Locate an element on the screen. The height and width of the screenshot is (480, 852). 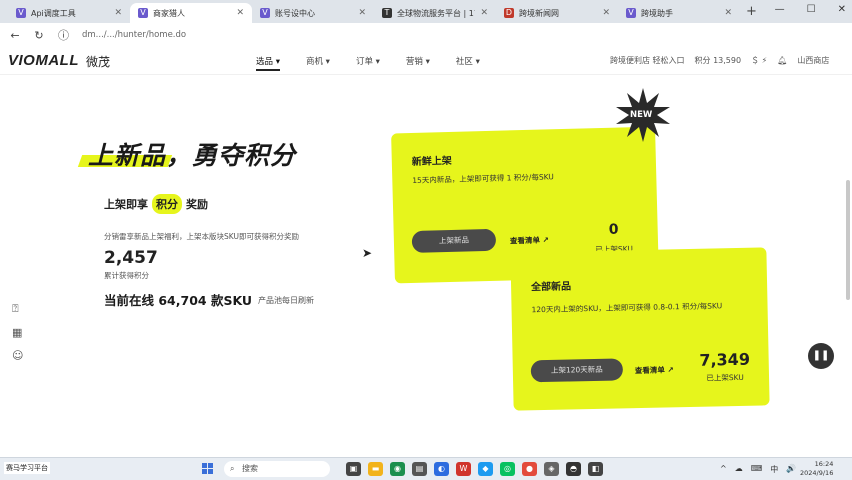
browser-tab: T 全球物流服务平台 | 17TR ✕ is located at coordinates (435, 13).